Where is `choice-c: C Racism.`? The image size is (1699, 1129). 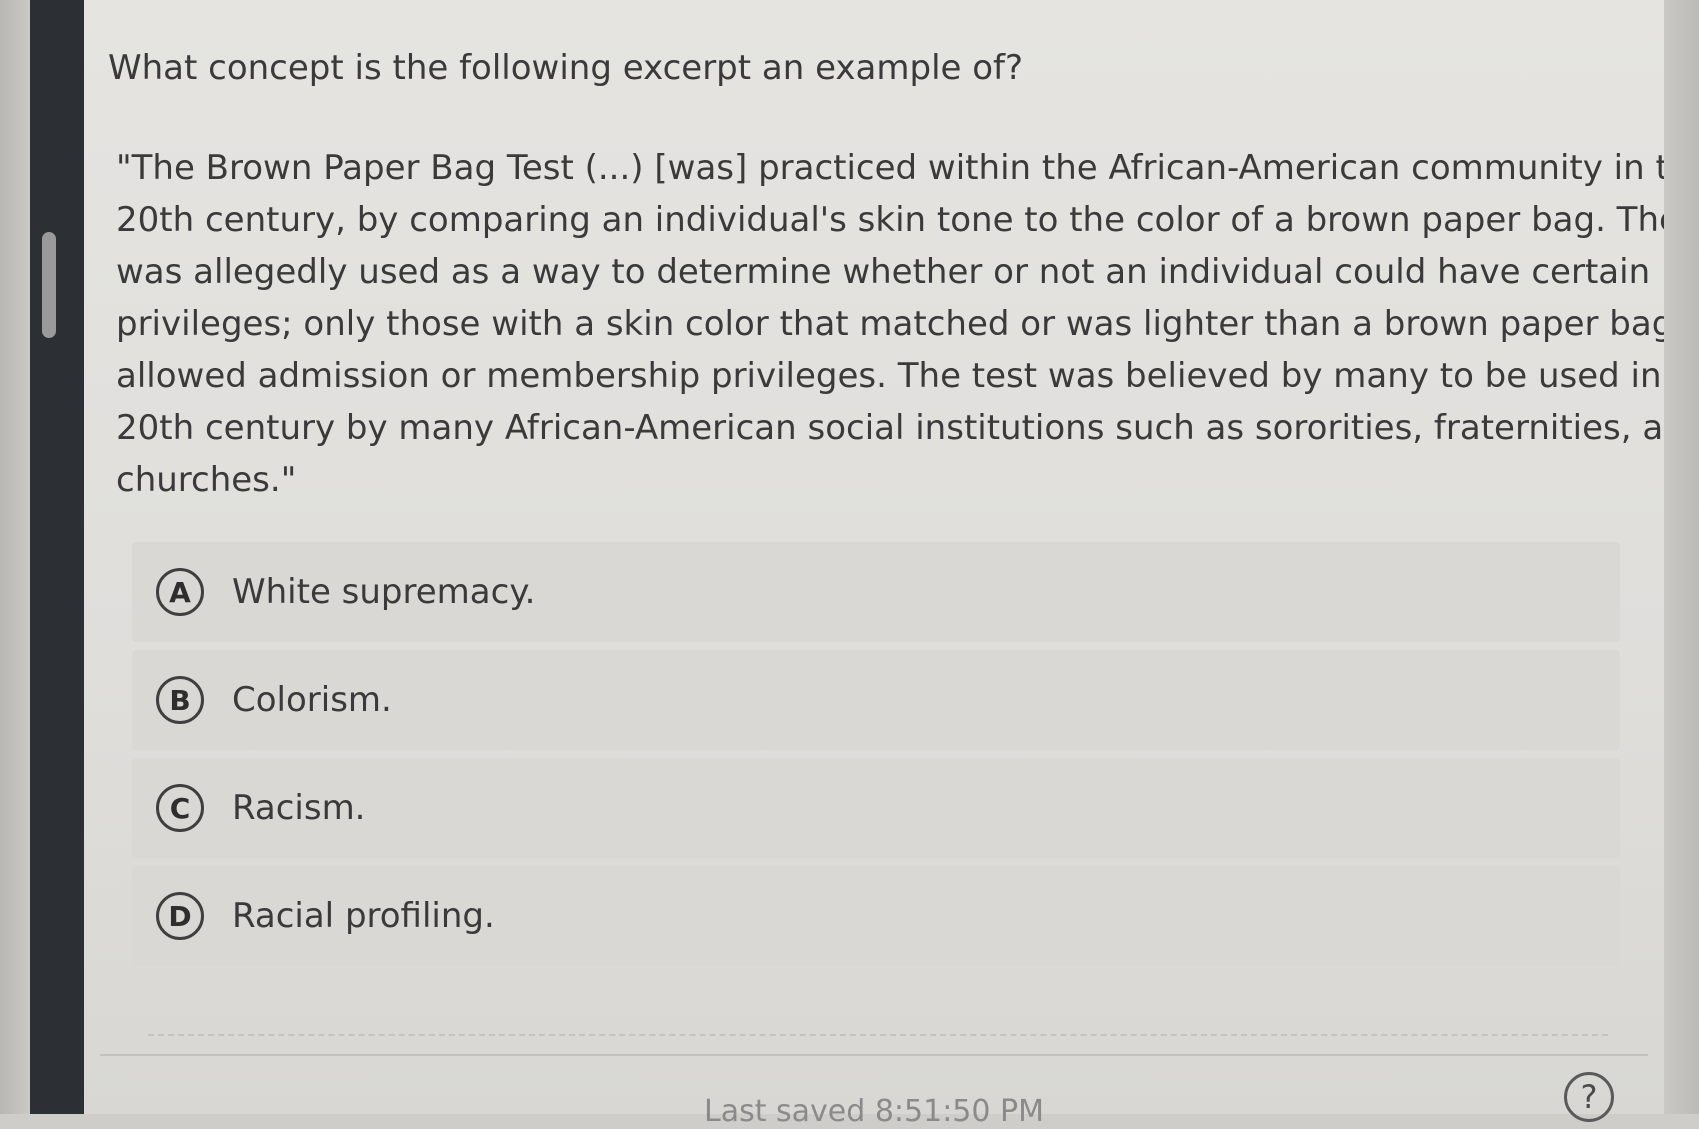
choice-c: C Racism. is located at coordinates (876, 808).